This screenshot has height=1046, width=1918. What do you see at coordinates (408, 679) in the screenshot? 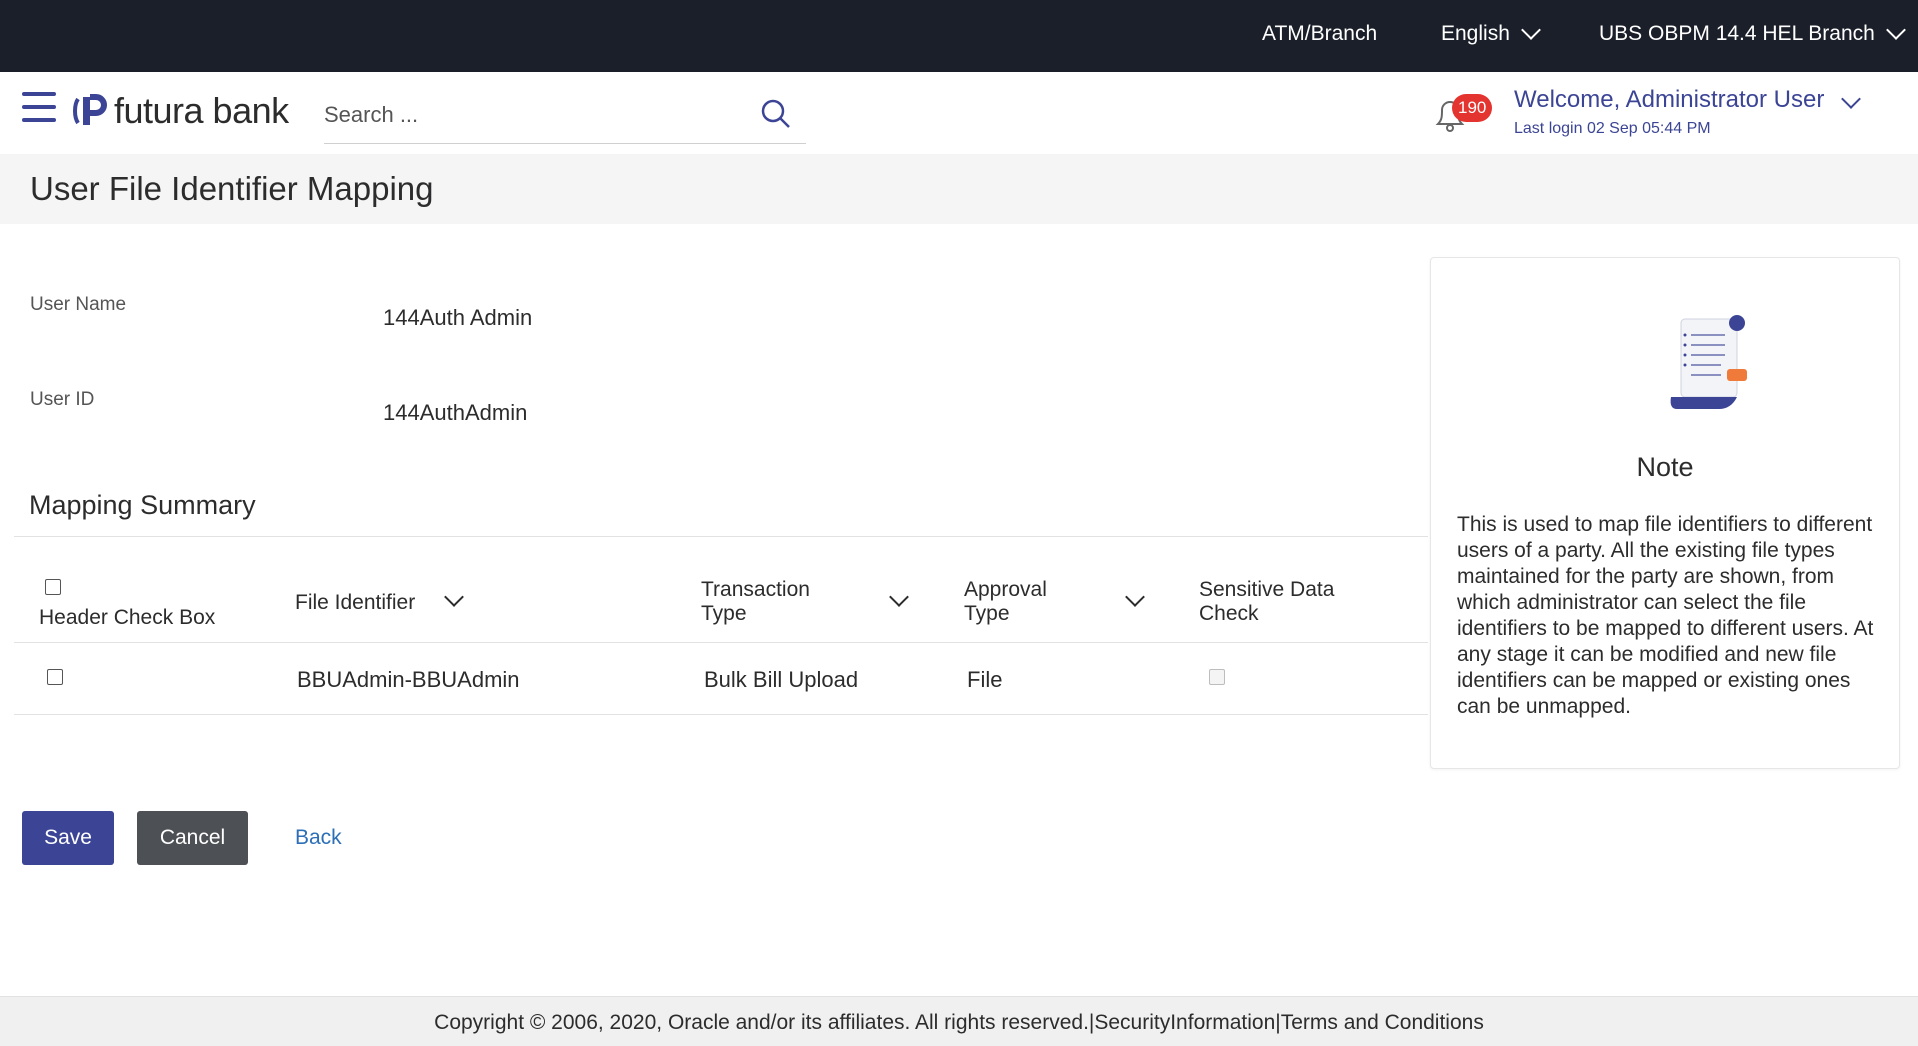
I see `cell-file-identifier: BBUAdmin-BBUAdmin` at bounding box center [408, 679].